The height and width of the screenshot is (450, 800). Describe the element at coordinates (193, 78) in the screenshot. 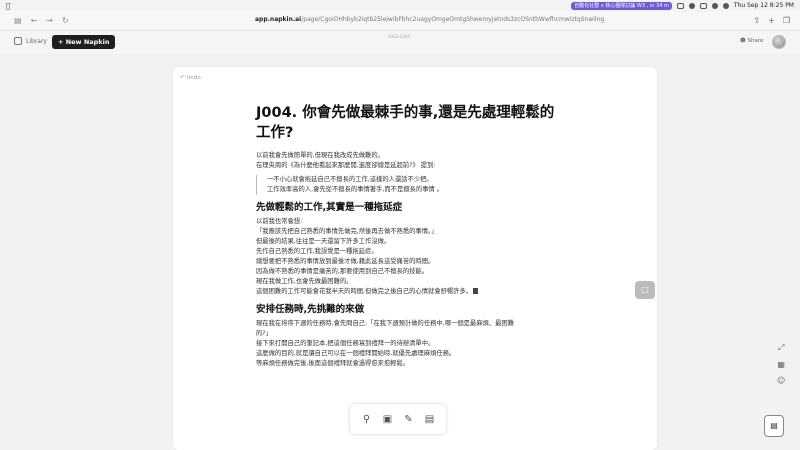

I see `undo-label: Undo` at that location.